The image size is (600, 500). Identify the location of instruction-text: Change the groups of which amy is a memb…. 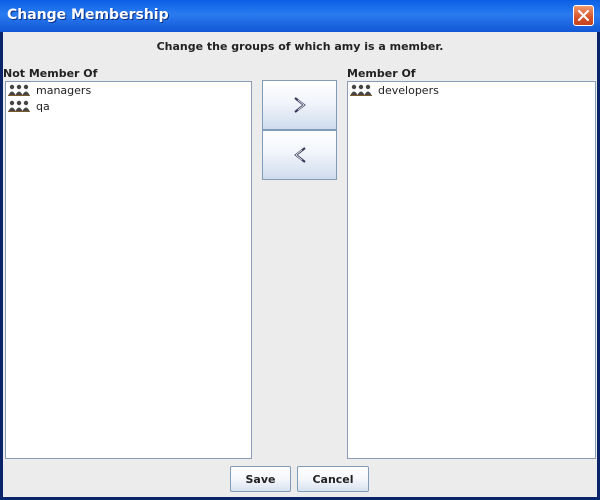
(300, 46).